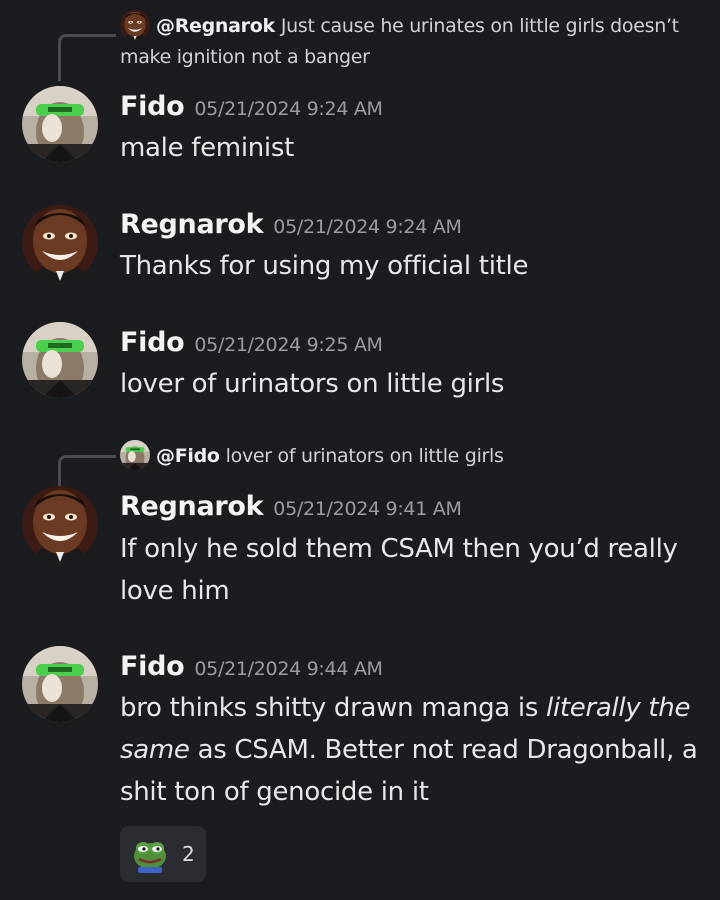 The width and height of the screenshot is (720, 900). I want to click on pepe-frog-icon, so click(150, 857).